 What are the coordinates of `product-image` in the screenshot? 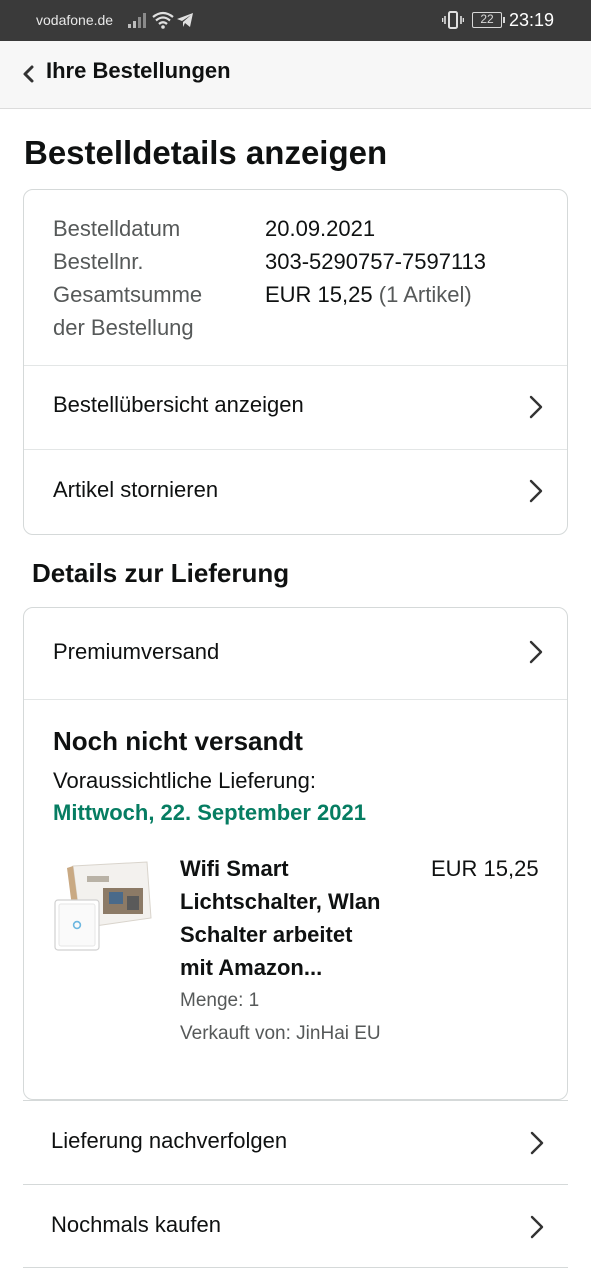 It's located at (103, 907).